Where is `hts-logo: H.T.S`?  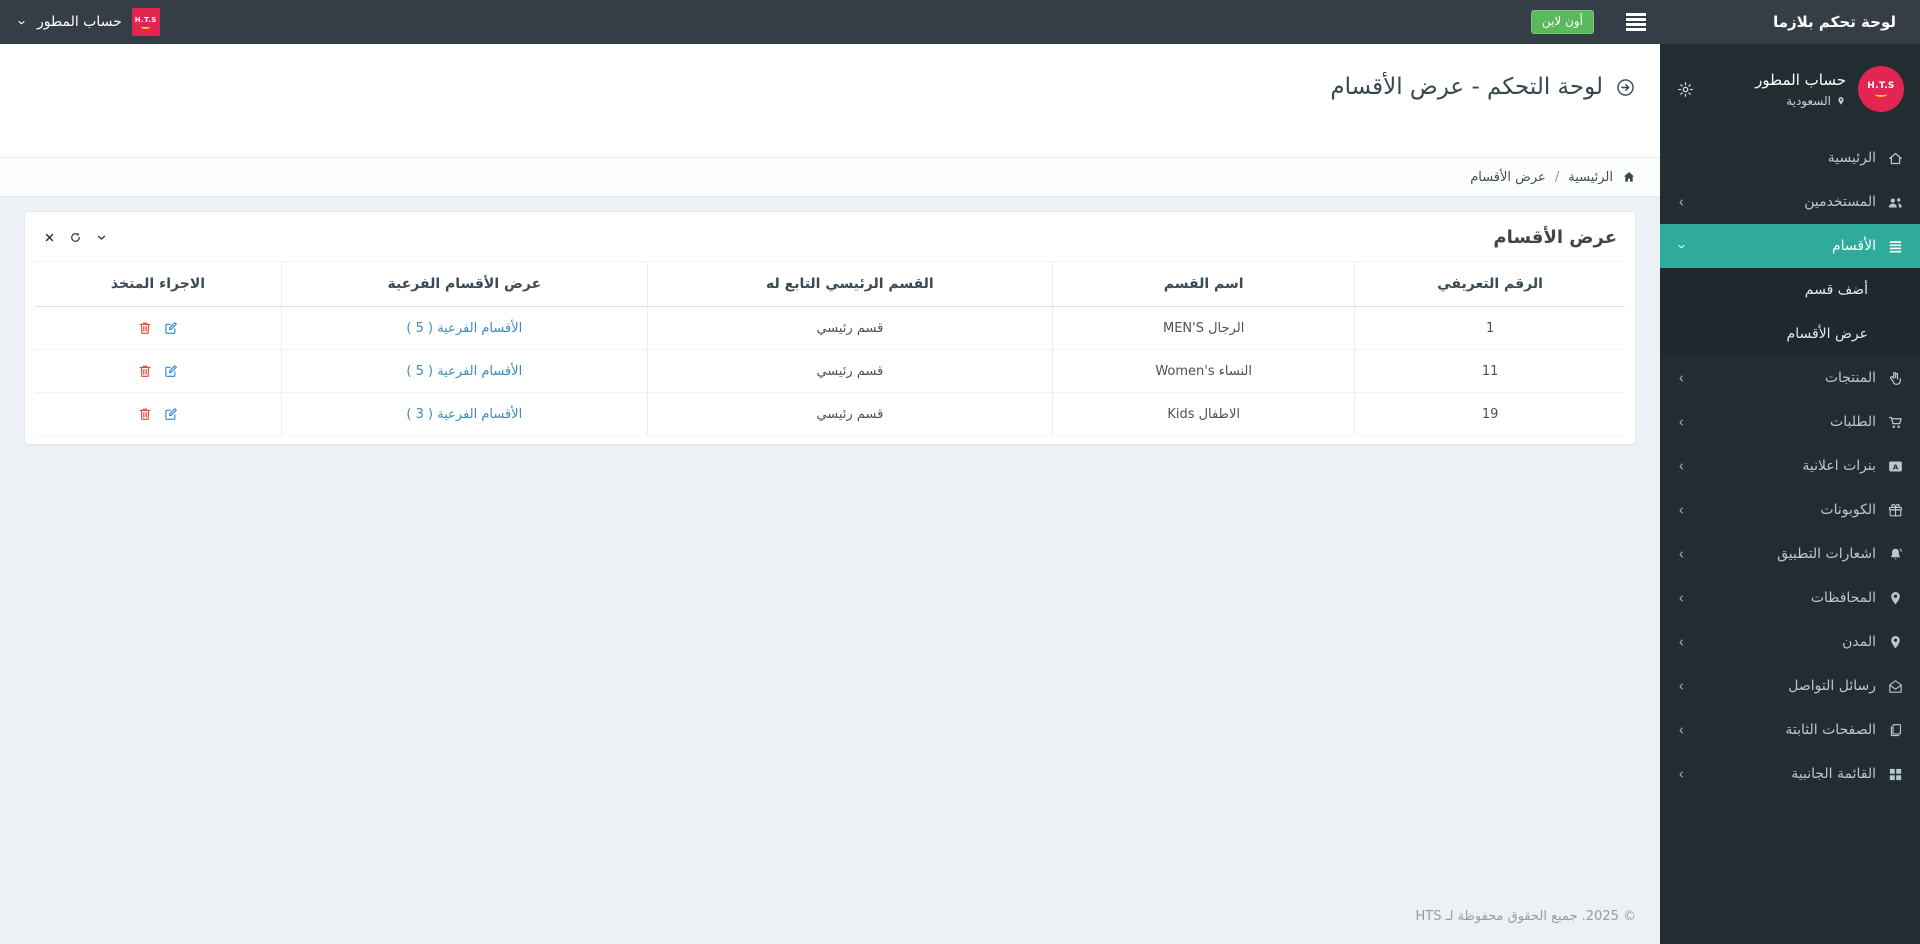 hts-logo: H.T.S is located at coordinates (145, 22).